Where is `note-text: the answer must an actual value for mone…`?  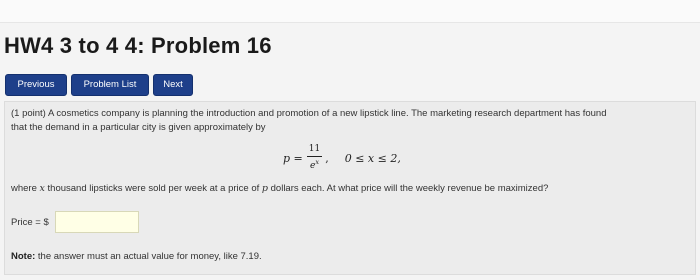
note-text: the answer must an actual value for mone… is located at coordinates (149, 256).